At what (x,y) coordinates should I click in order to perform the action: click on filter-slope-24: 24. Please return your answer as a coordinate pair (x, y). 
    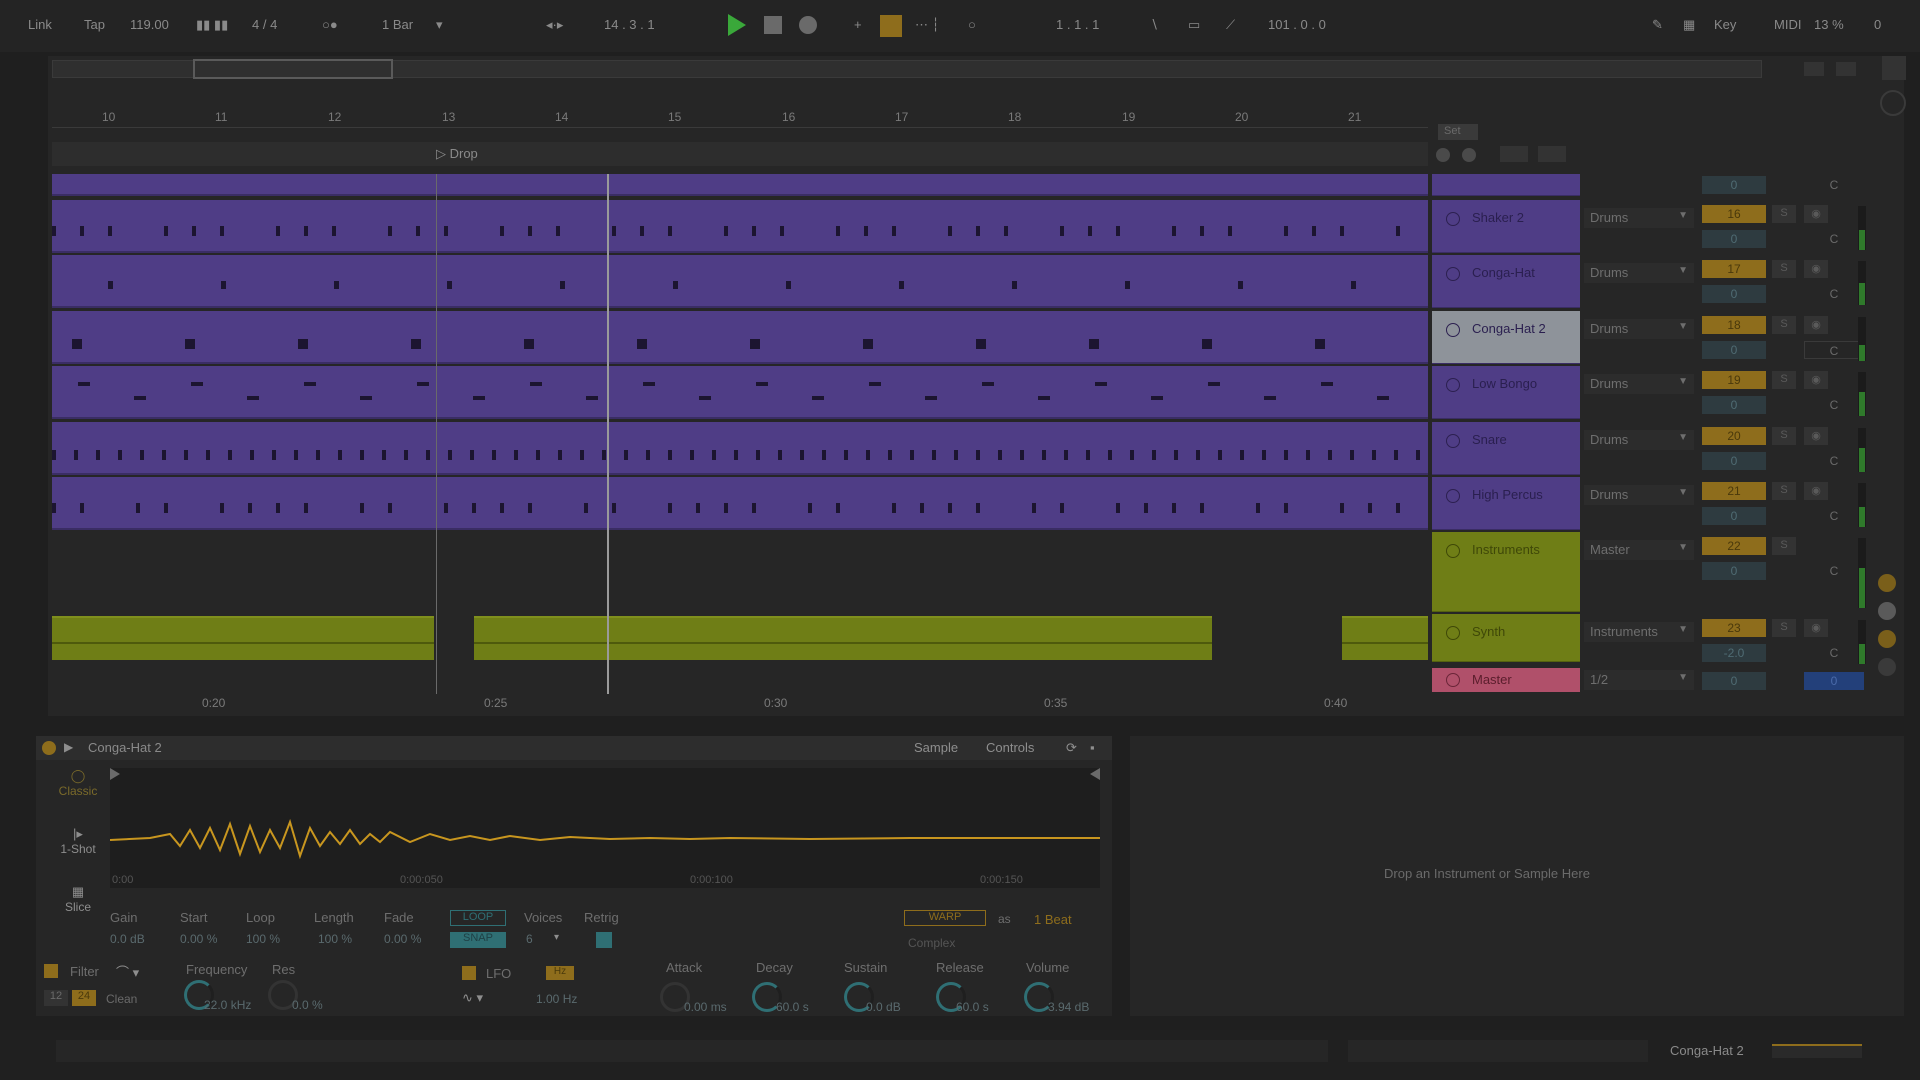
    Looking at the image, I should click on (84, 998).